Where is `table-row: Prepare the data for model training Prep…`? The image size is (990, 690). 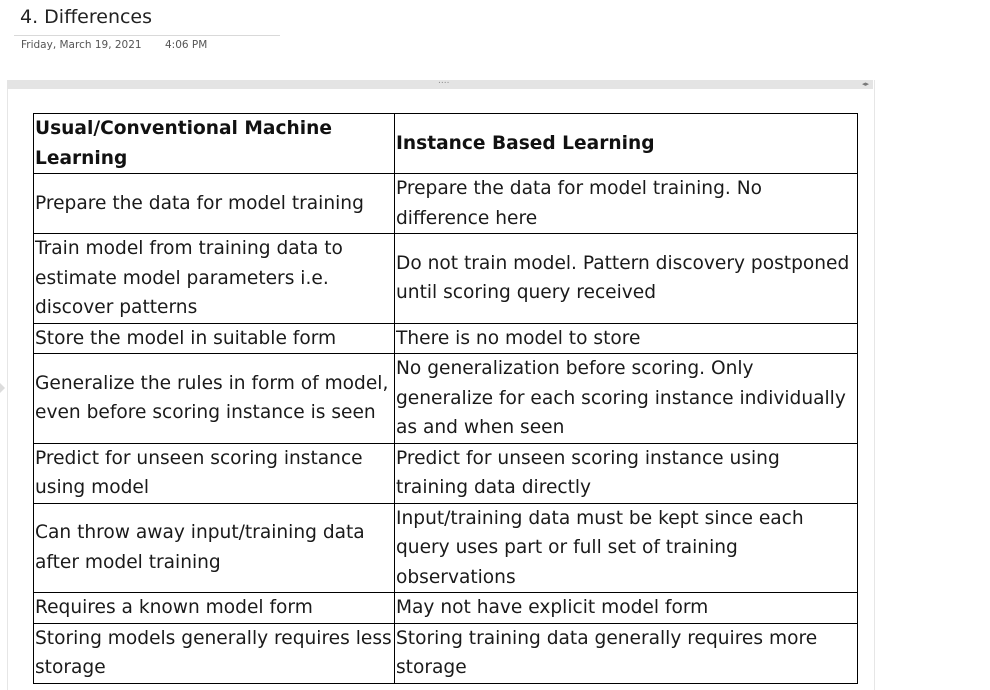
table-row: Prepare the data for model training Prep… is located at coordinates (445, 203).